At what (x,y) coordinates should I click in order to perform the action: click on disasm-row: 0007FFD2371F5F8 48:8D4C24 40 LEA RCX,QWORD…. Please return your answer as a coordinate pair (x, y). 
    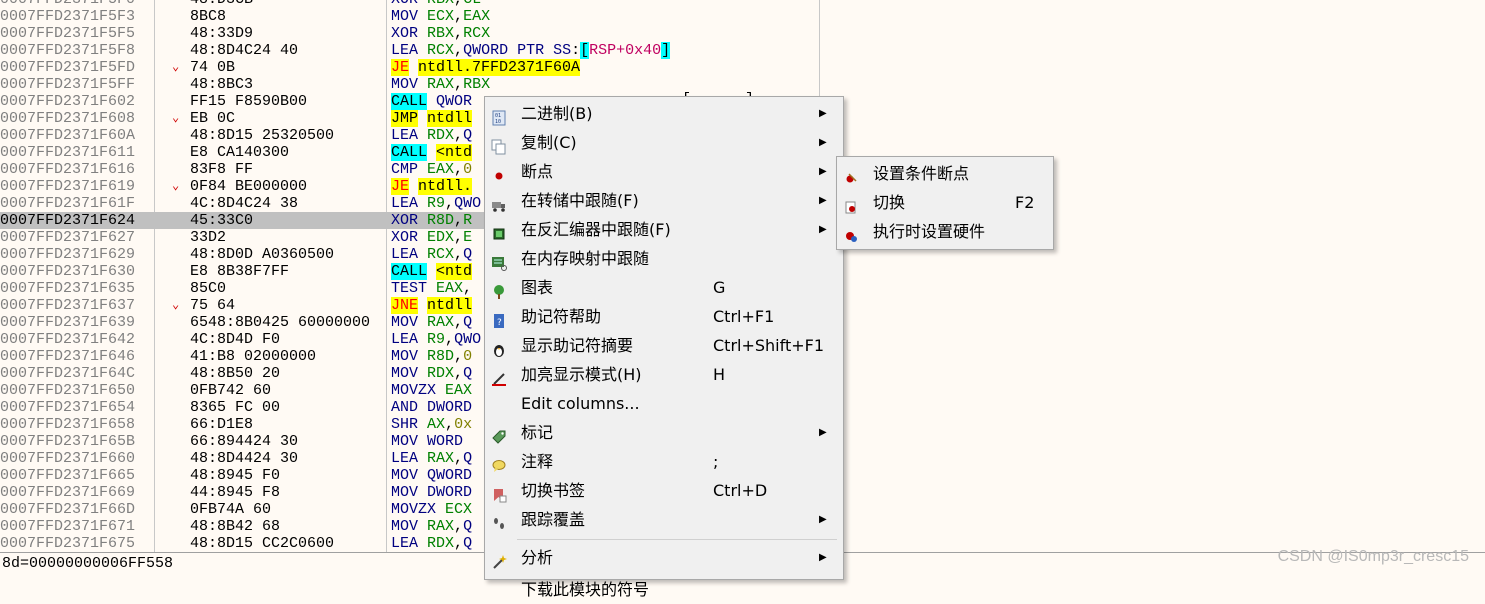
    Looking at the image, I should click on (410, 50).